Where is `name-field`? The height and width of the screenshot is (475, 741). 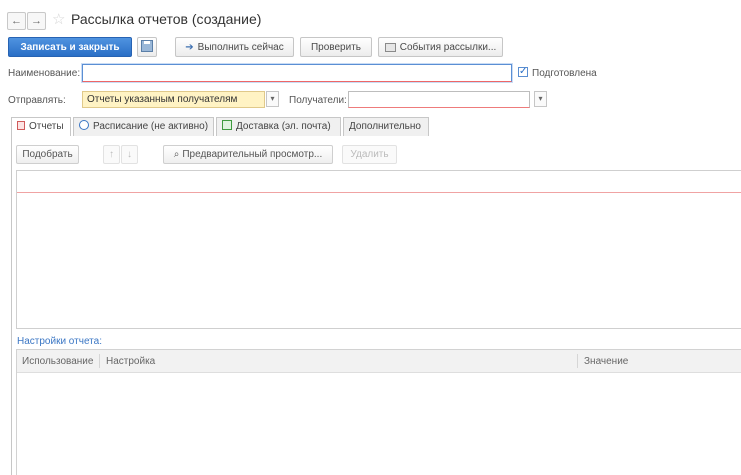
name-field is located at coordinates (297, 73).